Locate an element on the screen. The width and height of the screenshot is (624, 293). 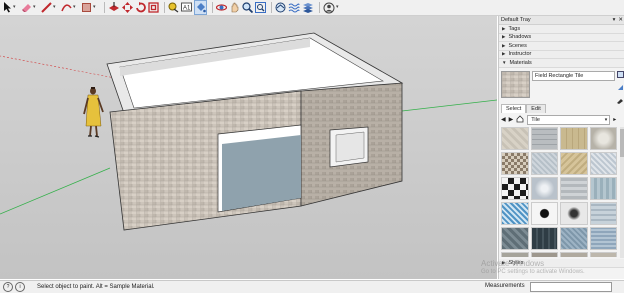
green-axis-dotted is located at coordinates (449, 105).